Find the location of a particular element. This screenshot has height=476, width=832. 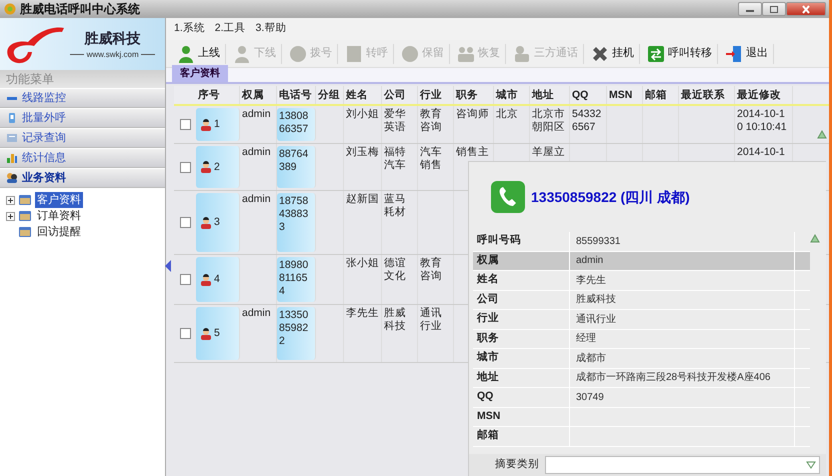

column-header: 最近联系 is located at coordinates (703, 95).